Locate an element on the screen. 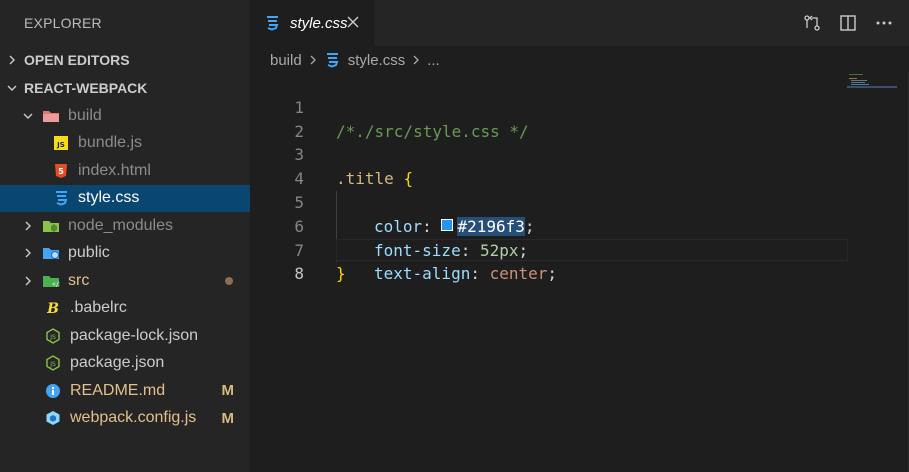  tree-item-label: README.md is located at coordinates (118, 390).